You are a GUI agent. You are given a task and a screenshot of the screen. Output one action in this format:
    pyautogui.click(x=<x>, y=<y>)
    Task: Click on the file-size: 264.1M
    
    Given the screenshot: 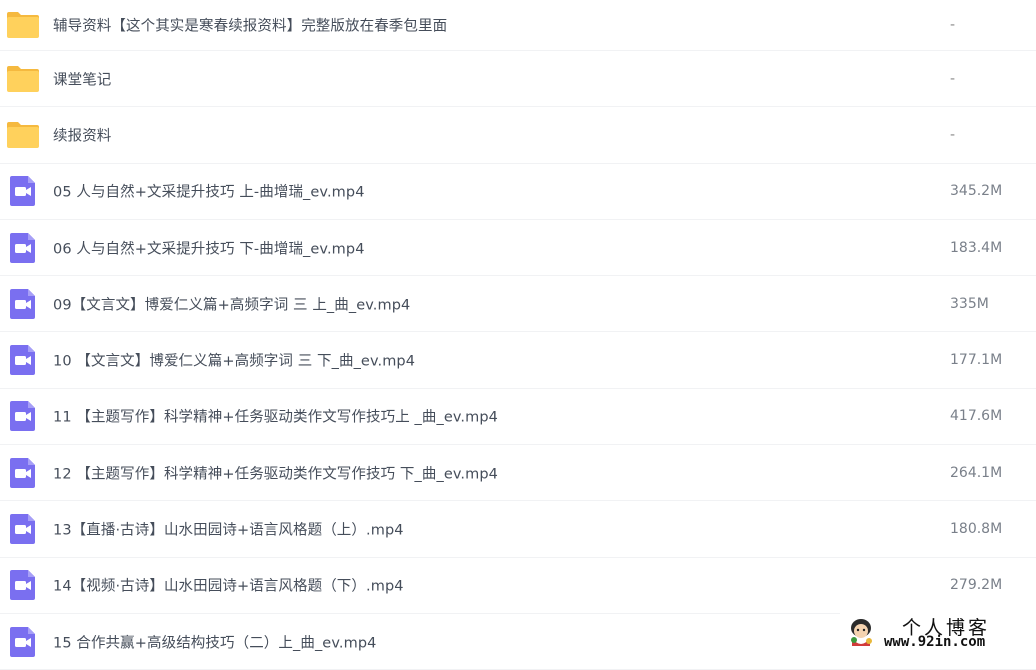 What is the action you would take?
    pyautogui.click(x=976, y=472)
    